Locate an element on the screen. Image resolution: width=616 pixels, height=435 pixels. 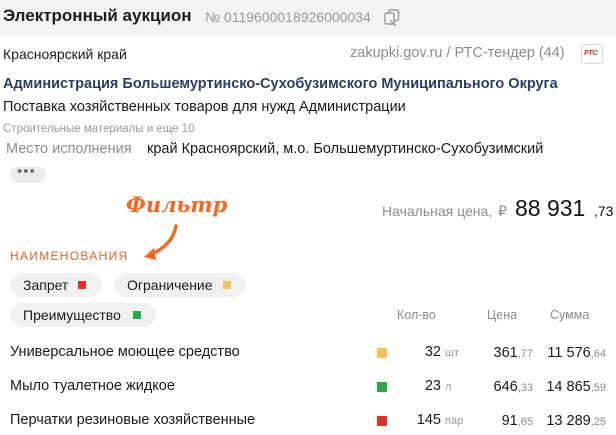
items-section-title: НАИМЕНОВАНИЯ is located at coordinates (69, 256).